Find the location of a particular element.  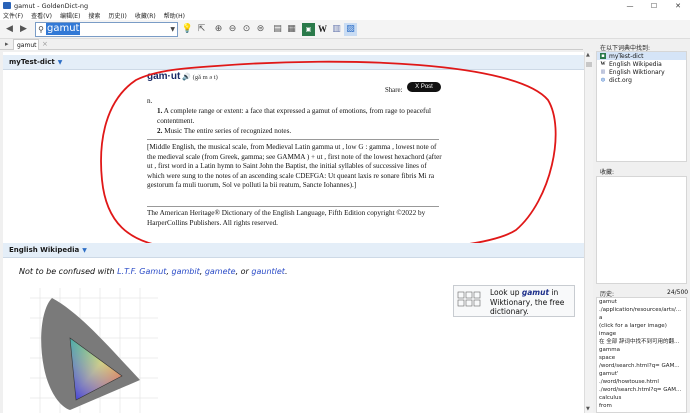

history-item: gamut is located at coordinates (641, 302).